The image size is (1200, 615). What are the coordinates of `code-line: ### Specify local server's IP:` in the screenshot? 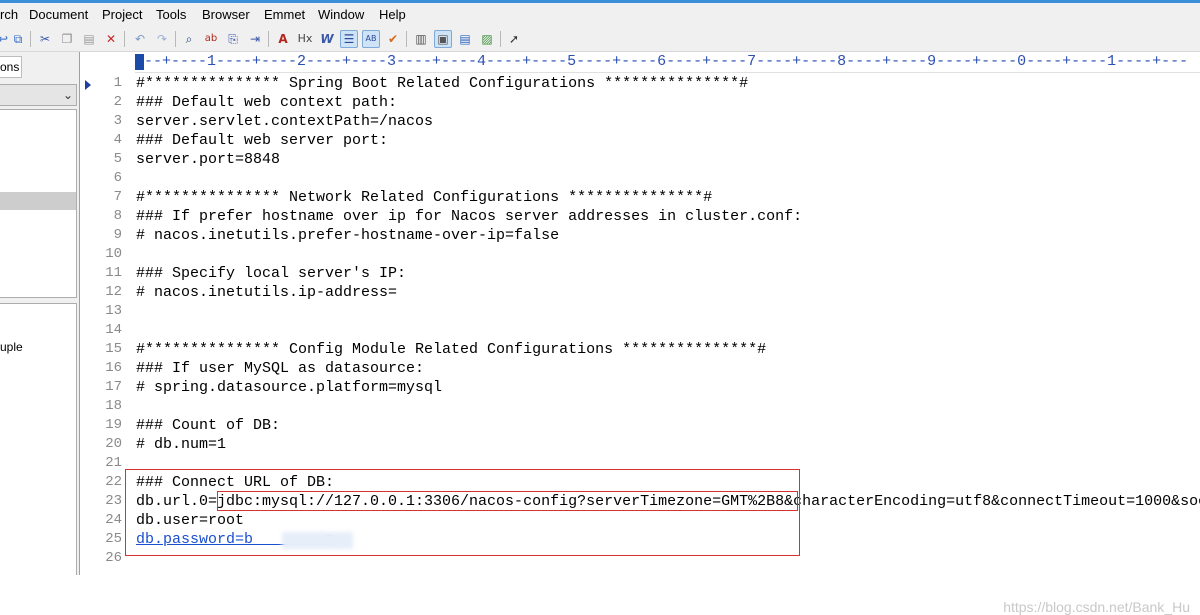 It's located at (271, 273).